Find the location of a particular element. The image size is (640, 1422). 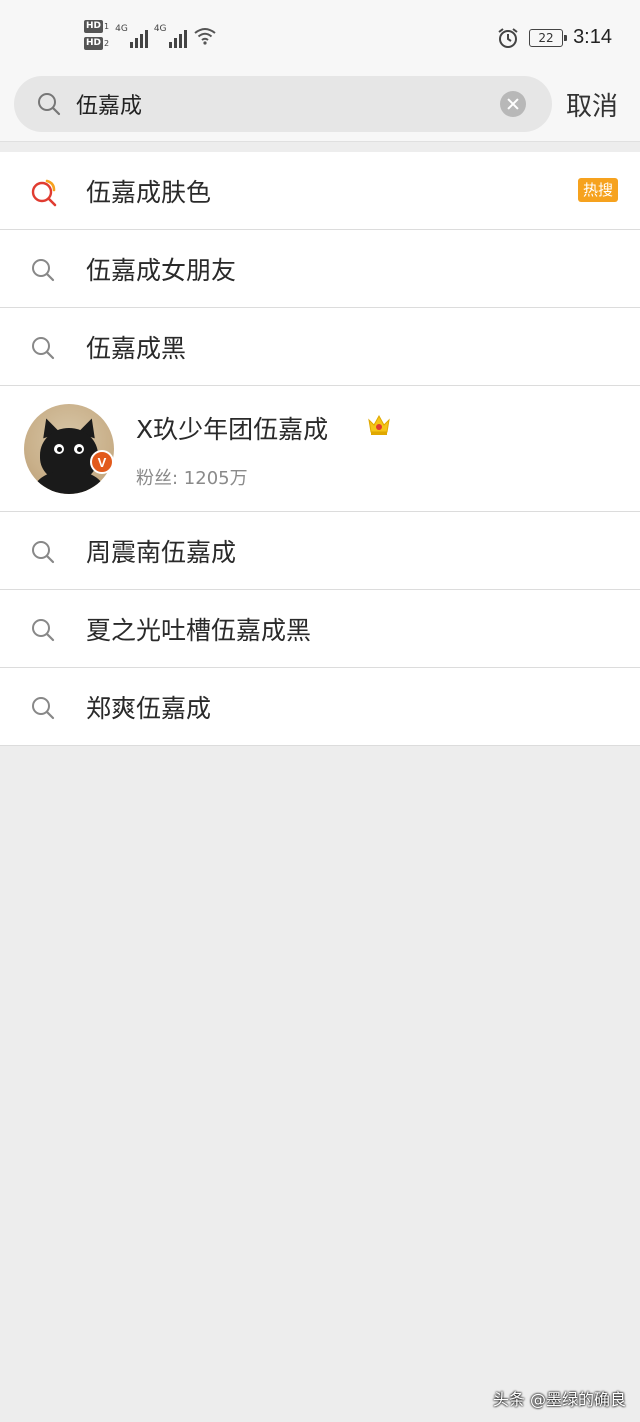

hd1-number: 1 is located at coordinates (107, 26).